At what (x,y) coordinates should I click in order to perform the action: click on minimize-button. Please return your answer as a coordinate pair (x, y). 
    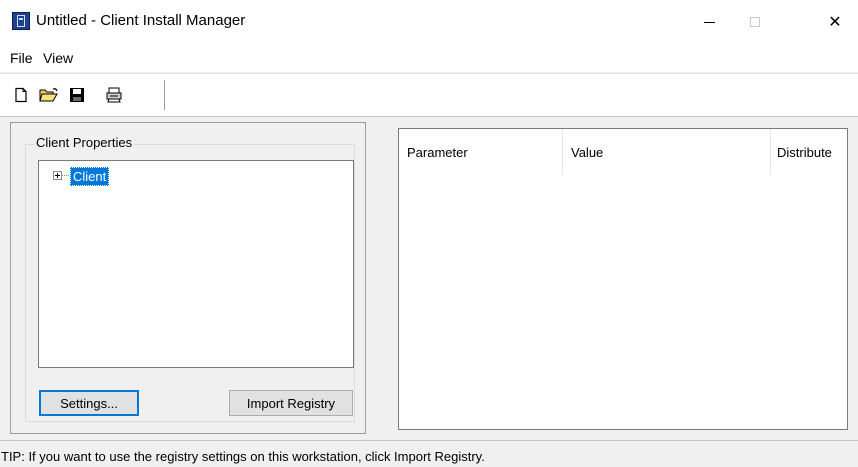
    Looking at the image, I should click on (709, 22).